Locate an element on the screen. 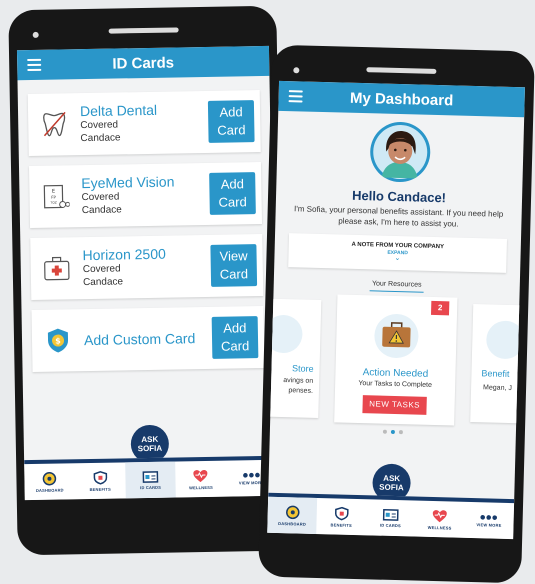  new-tasks-button: NEW TASKS is located at coordinates (394, 405).